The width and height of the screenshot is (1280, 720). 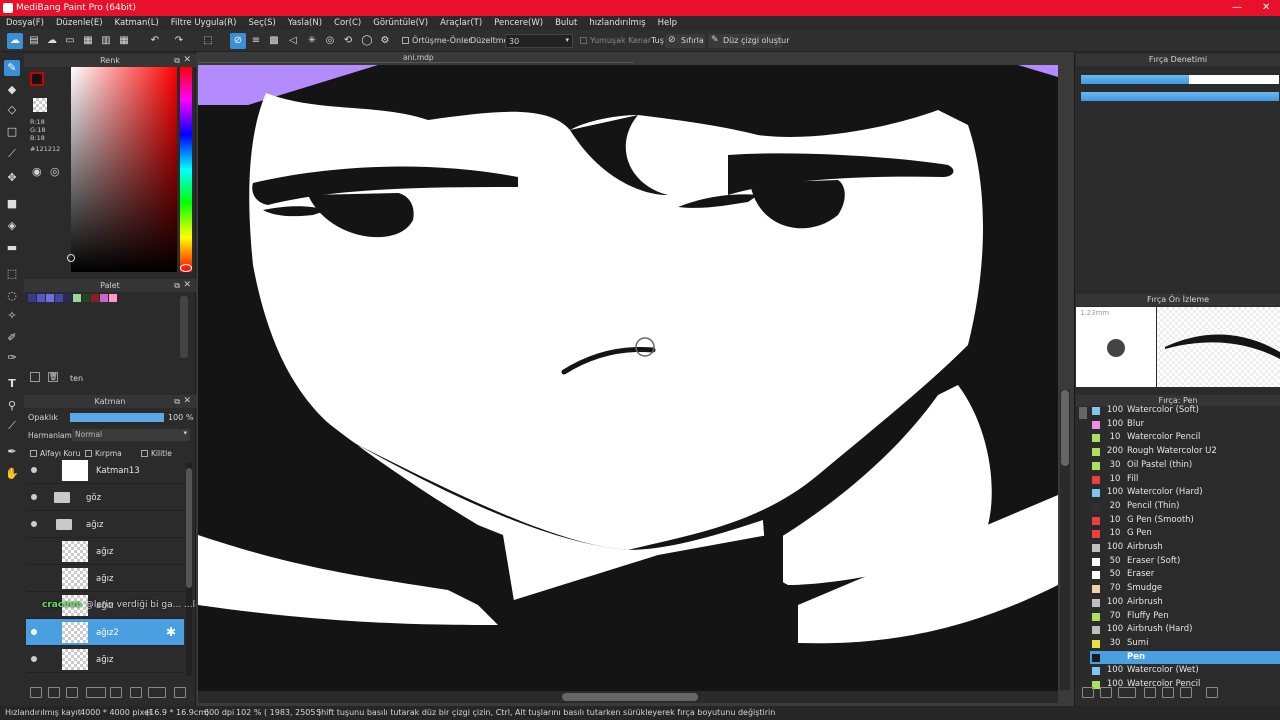 I want to click on brush-item: 200 Rough Watercolor U2, so click(x=1185, y=452).